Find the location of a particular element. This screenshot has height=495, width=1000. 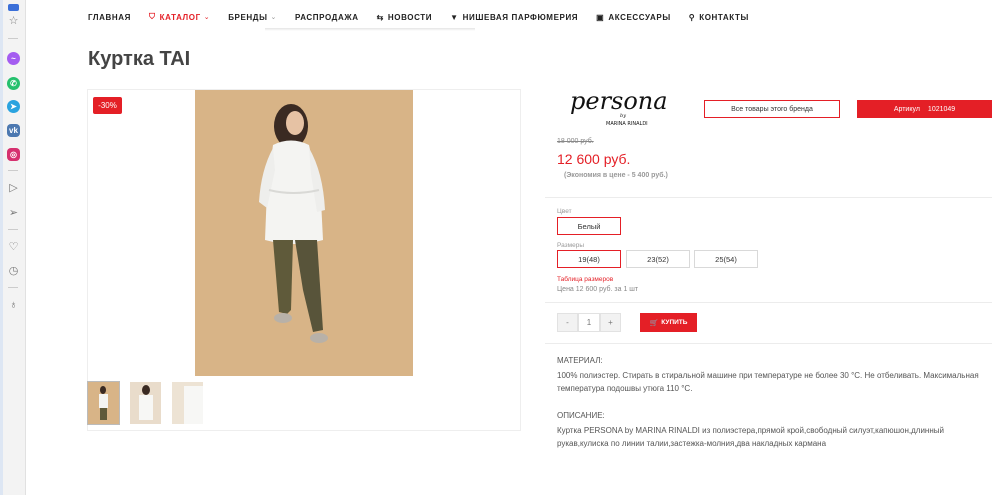

discount-badge: -30% is located at coordinates (107, 105).